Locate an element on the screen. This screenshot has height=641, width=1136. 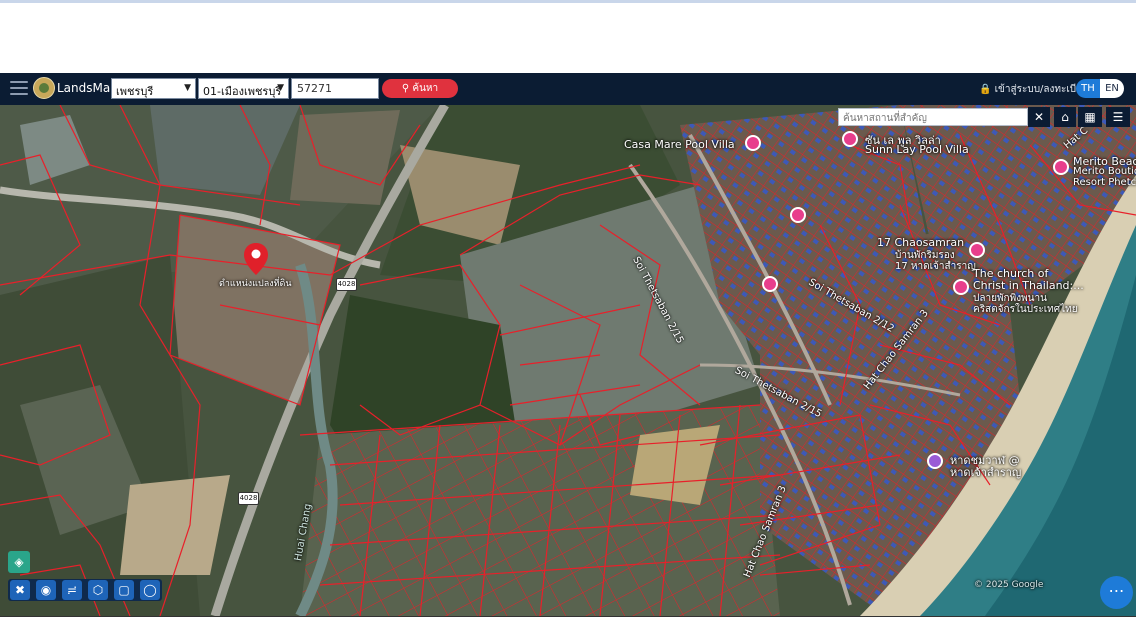
province-select: เพชรบุรี ▼ is located at coordinates (153, 88).